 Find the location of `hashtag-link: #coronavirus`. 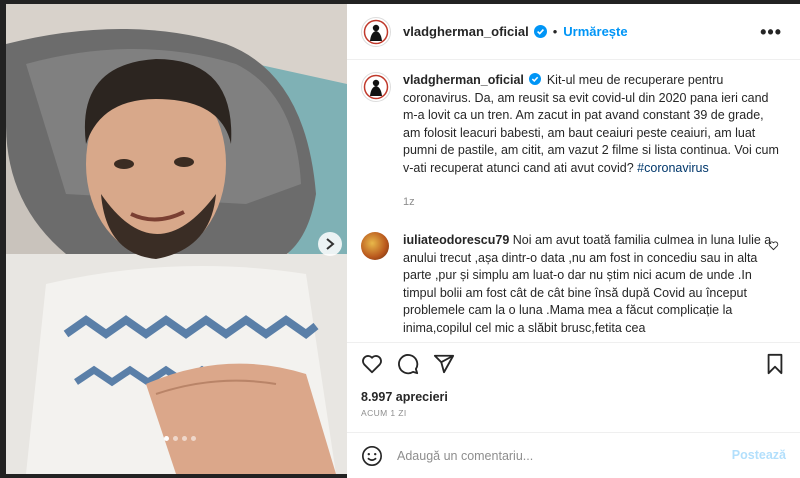

hashtag-link: #coronavirus is located at coordinates (673, 168).